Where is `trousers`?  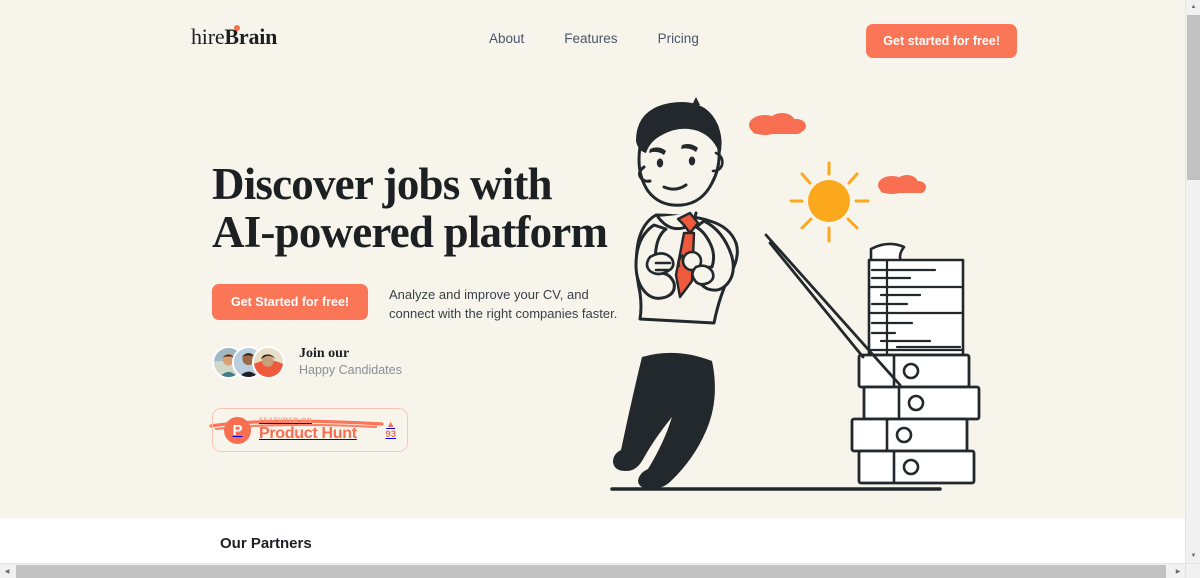 trousers is located at coordinates (664, 420).